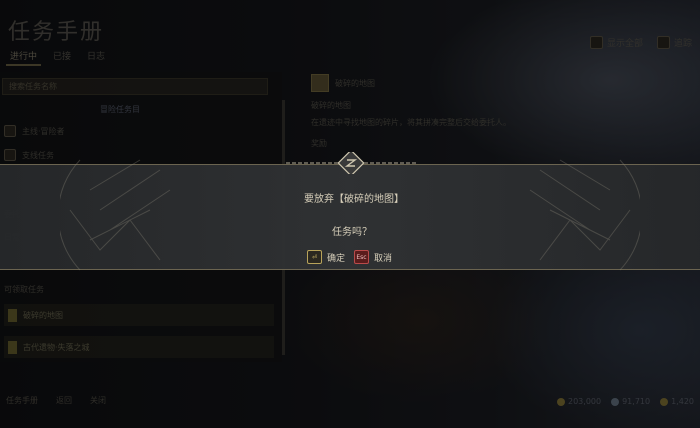 The height and width of the screenshot is (428, 700). Describe the element at coordinates (314, 257) in the screenshot. I see `enter-key-icon: ⏎` at that location.